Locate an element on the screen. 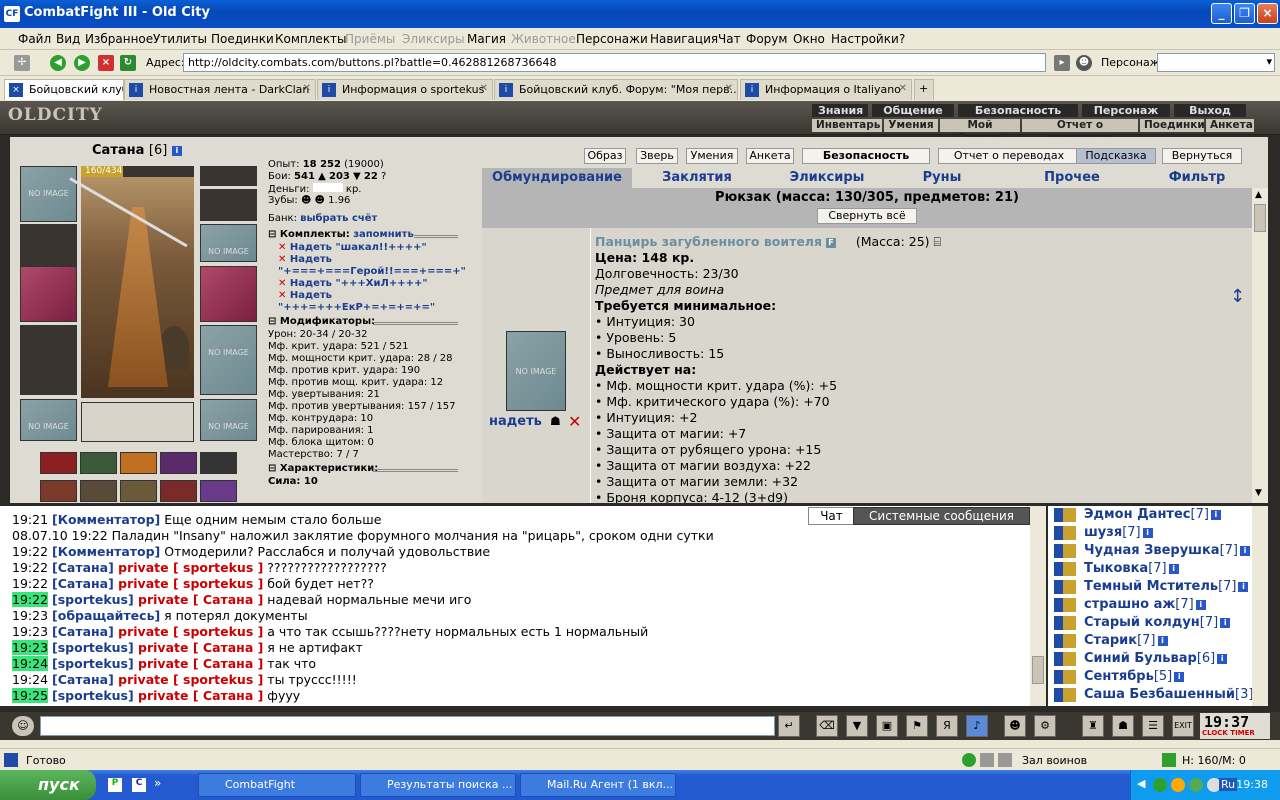  translit-icon: Я is located at coordinates (947, 726).